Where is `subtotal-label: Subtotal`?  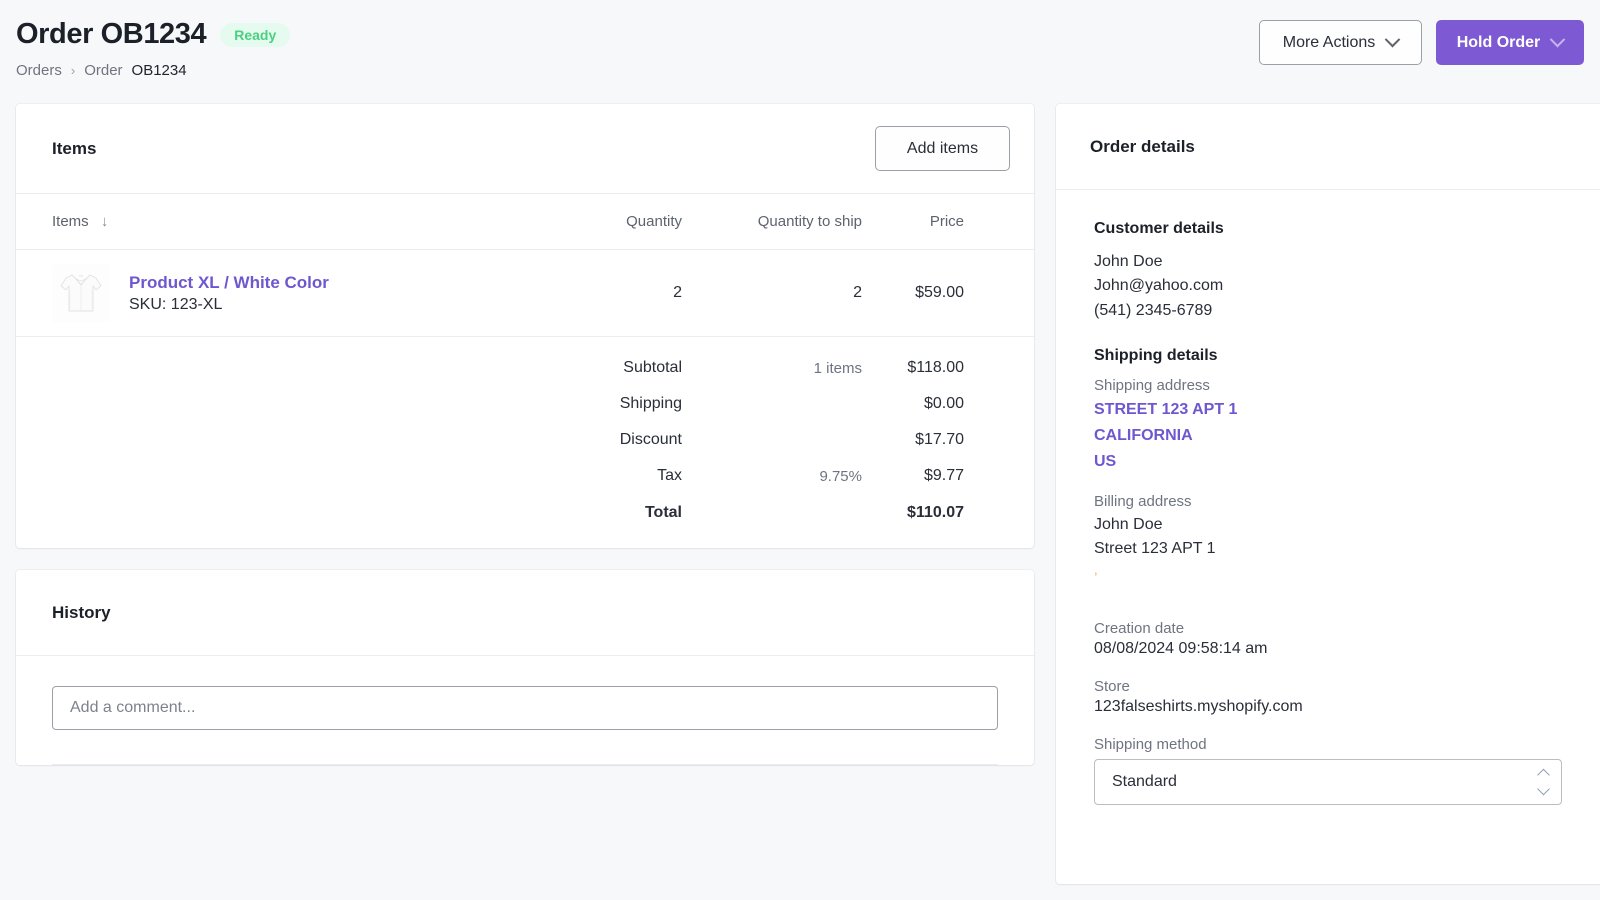
subtotal-label: Subtotal is located at coordinates (652, 367).